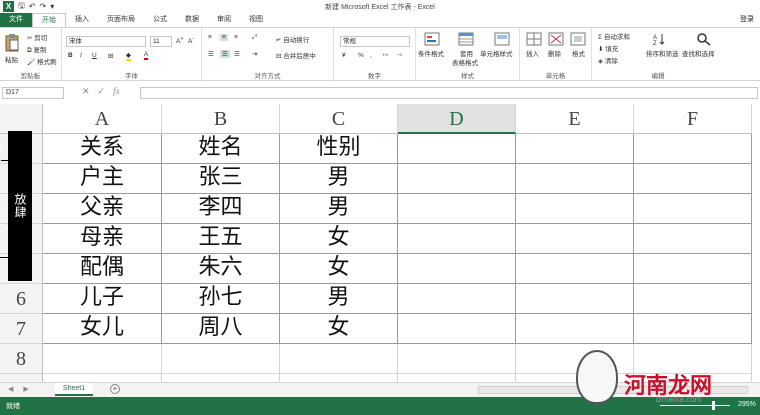 Image resolution: width=760 pixels, height=415 pixels. I want to click on font-size-select: 11, so click(161, 41).